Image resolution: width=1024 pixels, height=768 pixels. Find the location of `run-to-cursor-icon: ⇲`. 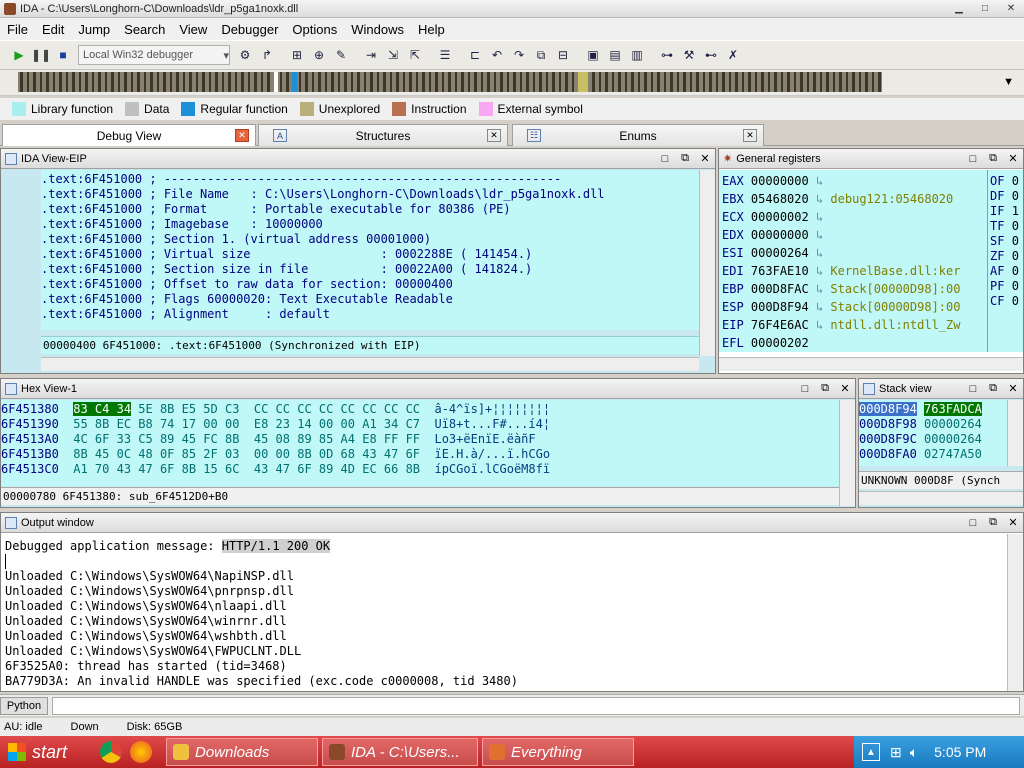

run-to-cursor-icon: ⇲ is located at coordinates (393, 55).